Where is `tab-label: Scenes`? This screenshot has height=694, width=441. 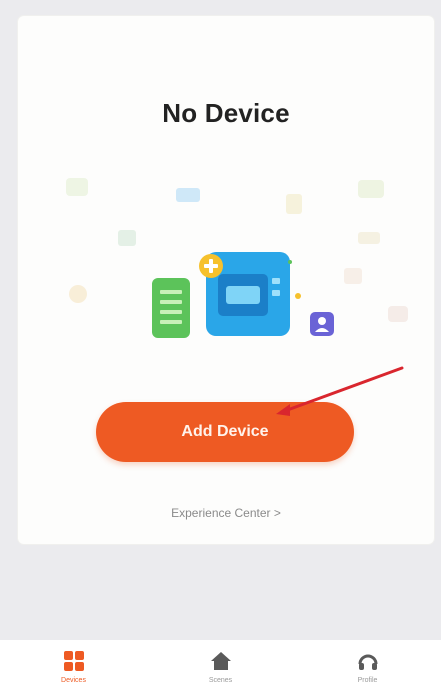 tab-label: Scenes is located at coordinates (220, 680).